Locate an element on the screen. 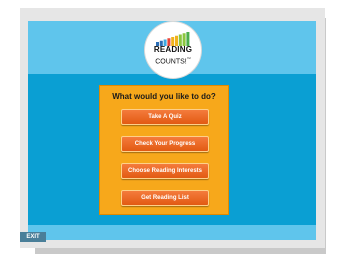  logo-subtitle: COUNTS!™ is located at coordinates (173, 60).